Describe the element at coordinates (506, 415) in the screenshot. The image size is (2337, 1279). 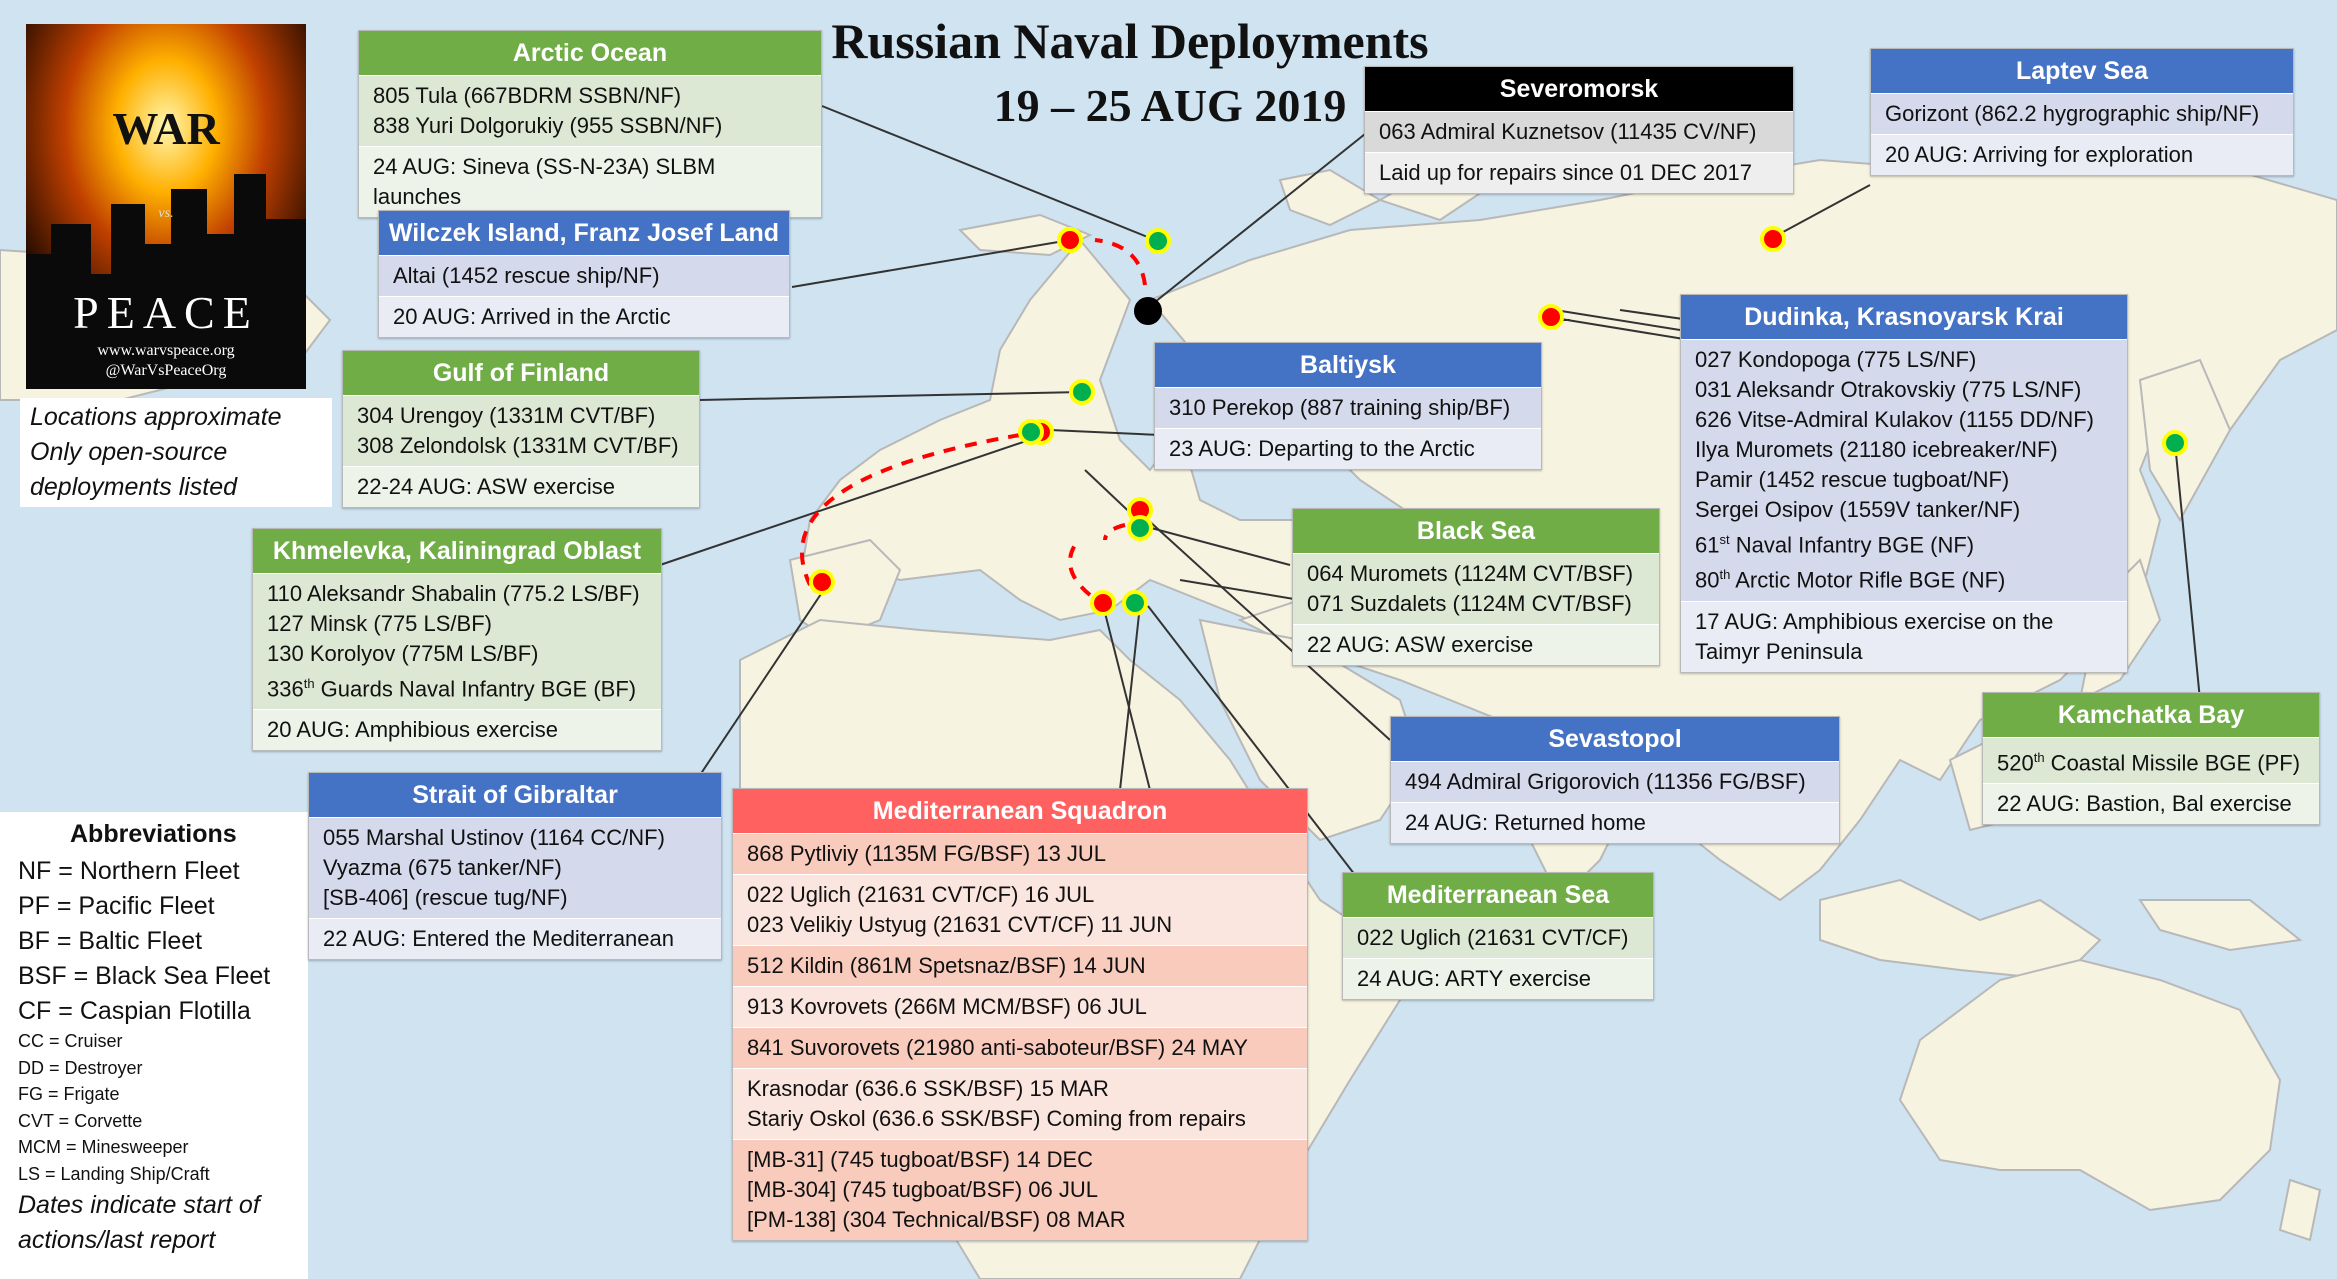
I see `ship-item: 304 Urengoy (1331M CVT/BF)` at that location.